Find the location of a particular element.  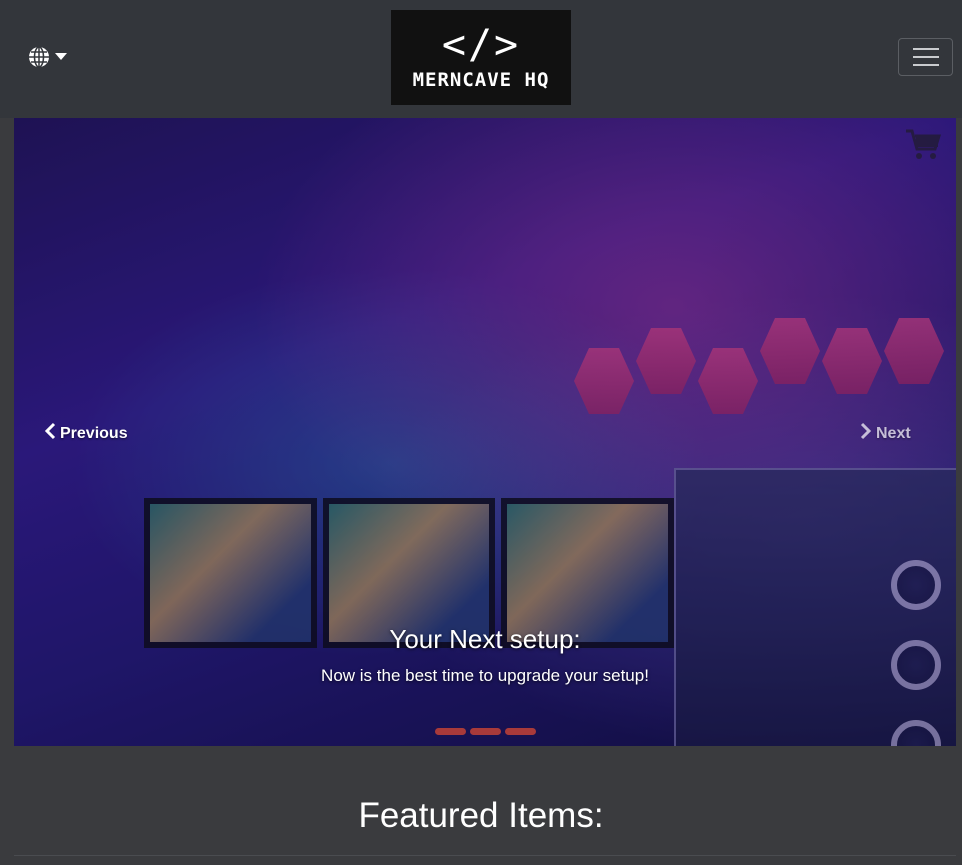

previous-label: Previous is located at coordinates (94, 433).